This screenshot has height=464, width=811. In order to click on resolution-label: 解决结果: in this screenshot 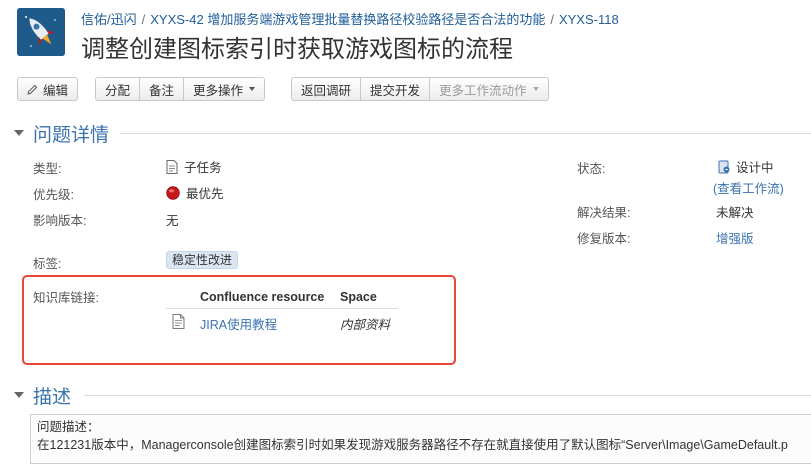, I will do `click(604, 213)`.